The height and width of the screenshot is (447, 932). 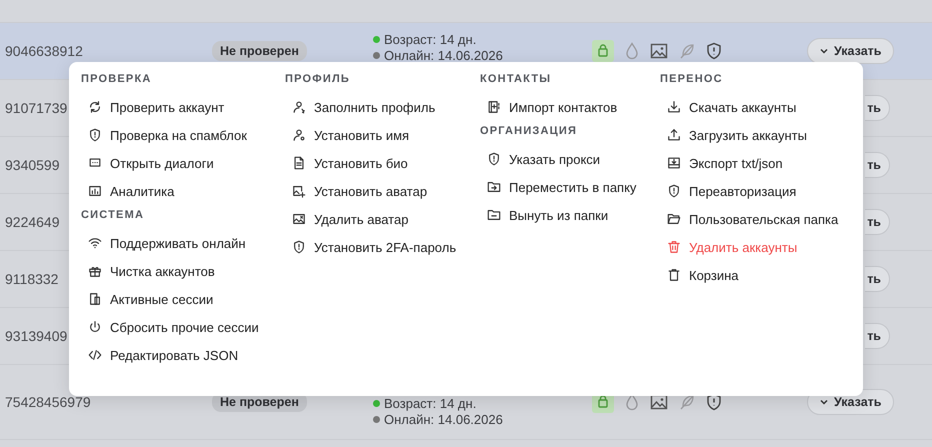 I want to click on phone-number: 75428456979, so click(x=48, y=402).